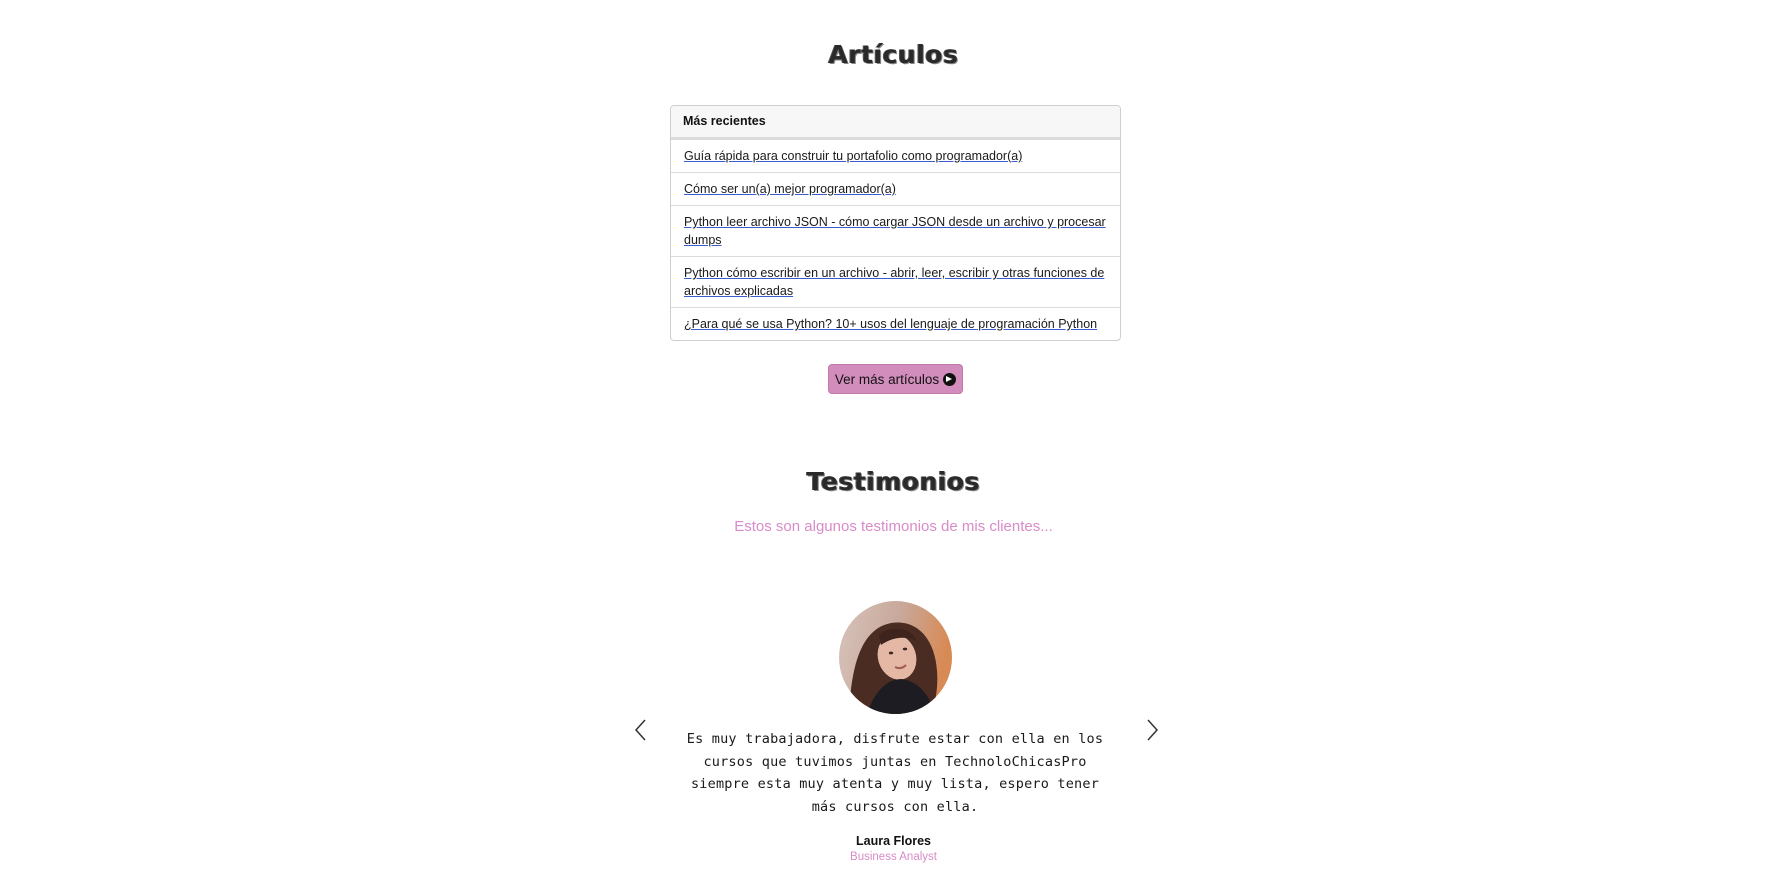  Describe the element at coordinates (893, 857) in the screenshot. I see `testimonial-author-role: Business Analyst` at that location.